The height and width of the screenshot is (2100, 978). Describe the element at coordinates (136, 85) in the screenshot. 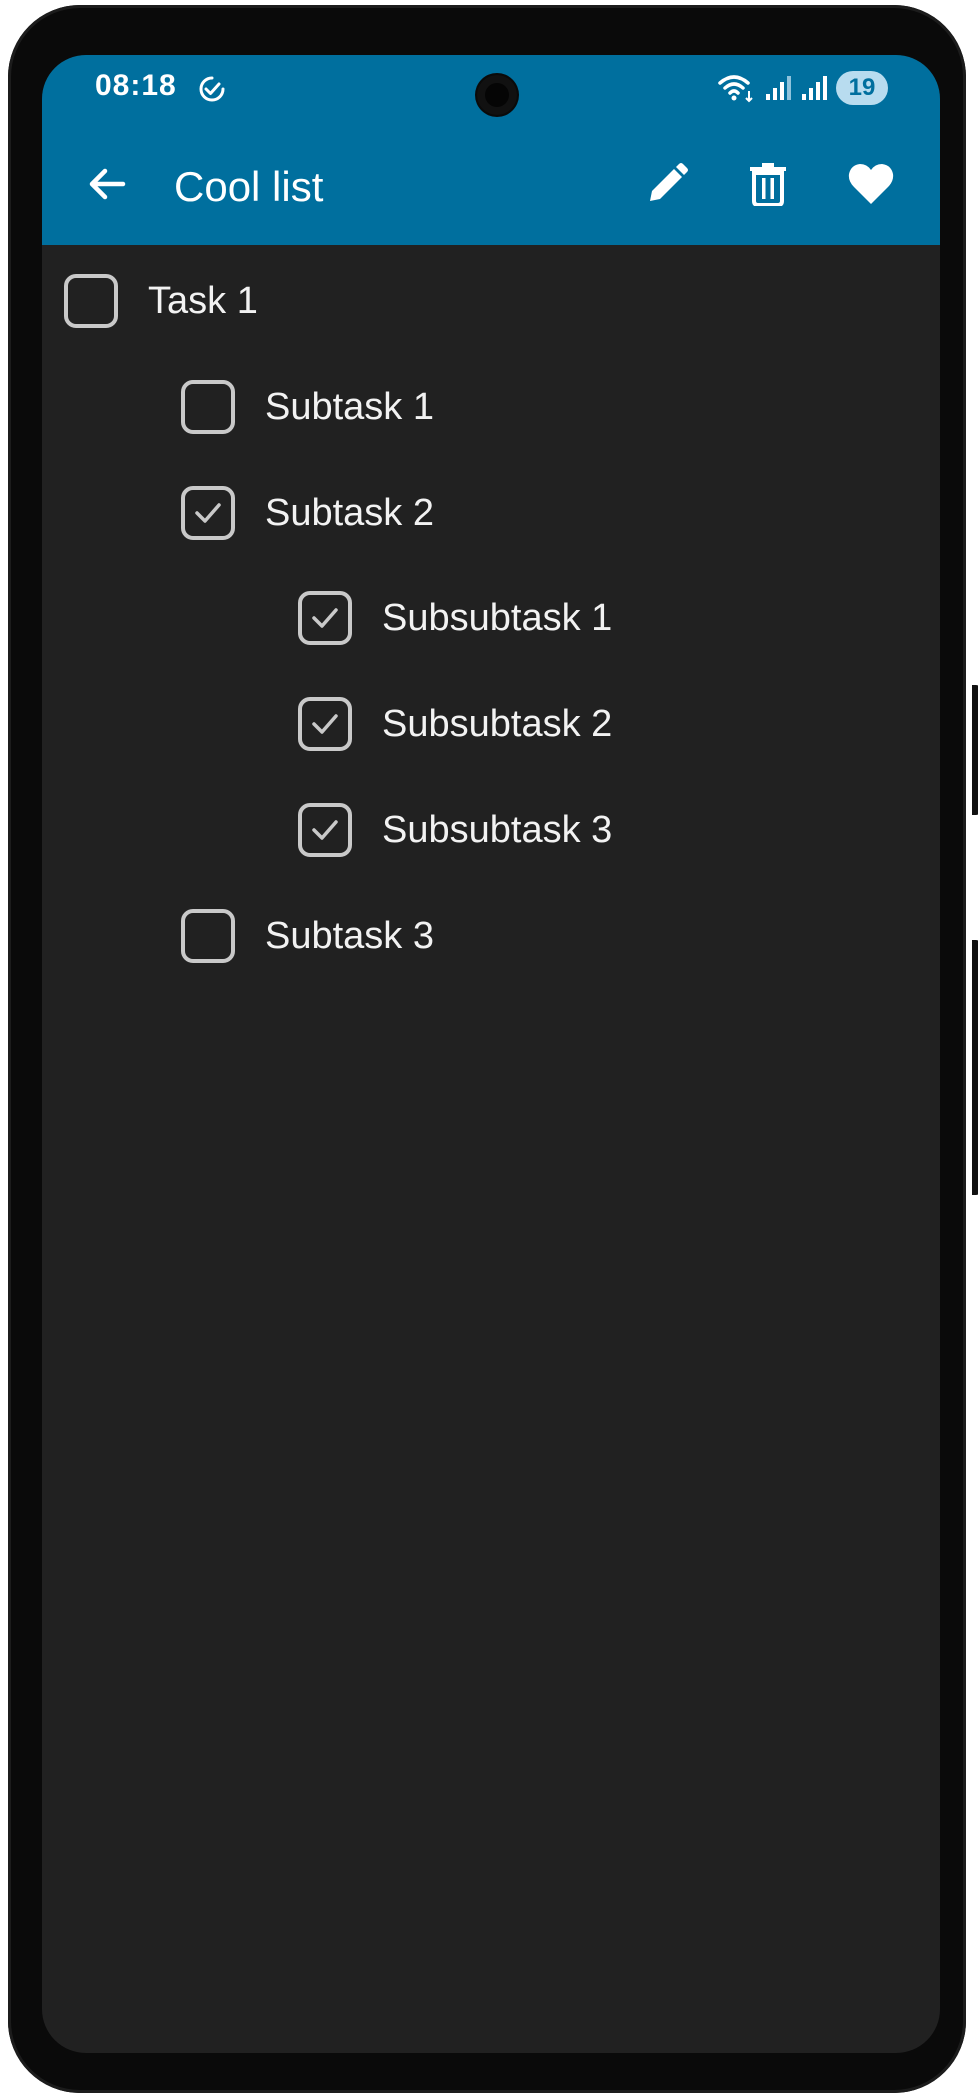

I see `status-time: 08:18` at that location.